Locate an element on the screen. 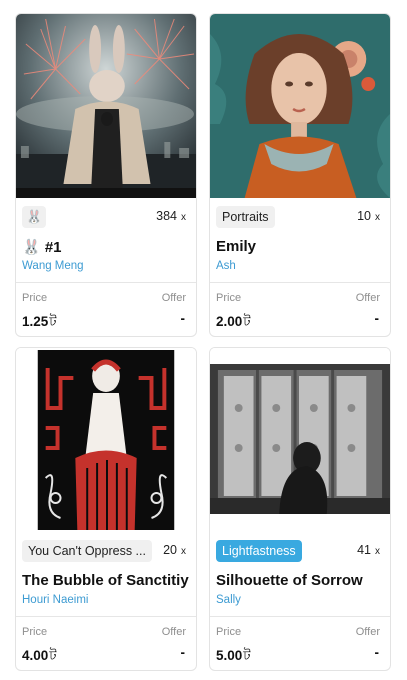 The width and height of the screenshot is (407, 680). edition-count-value: 41 is located at coordinates (364, 550).